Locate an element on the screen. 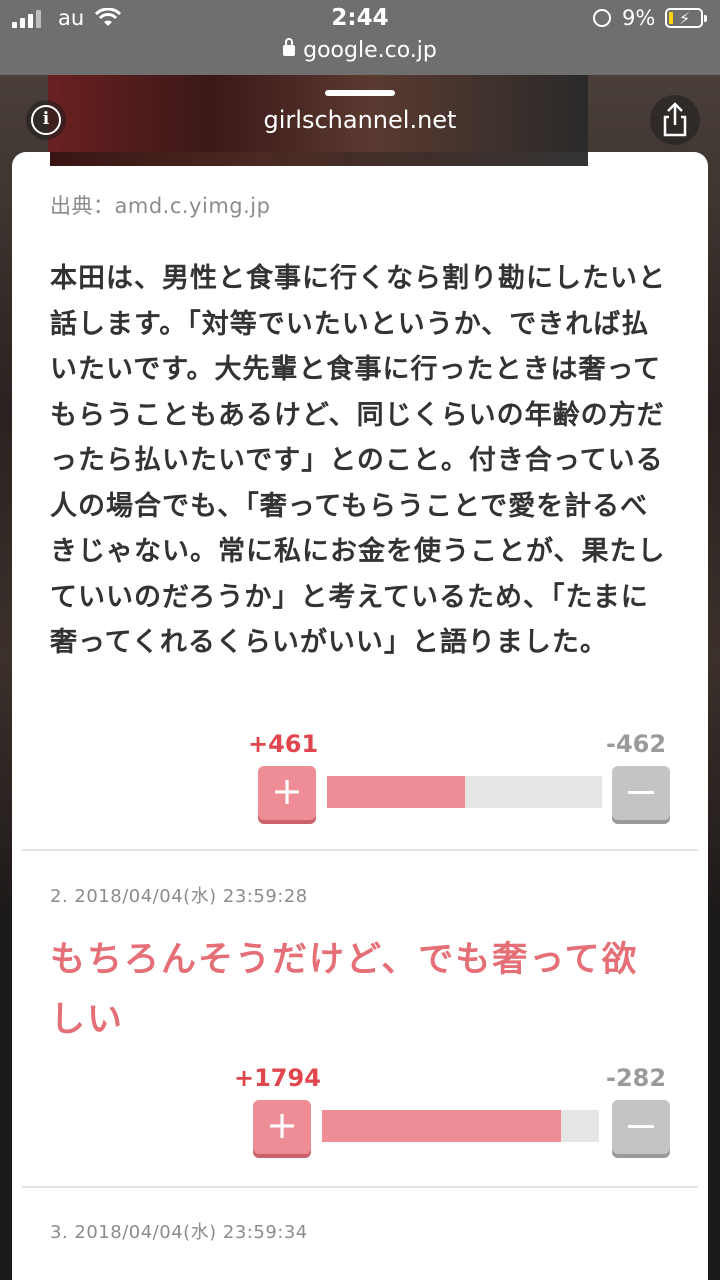  rotation-lock-icon is located at coordinates (602, 18).